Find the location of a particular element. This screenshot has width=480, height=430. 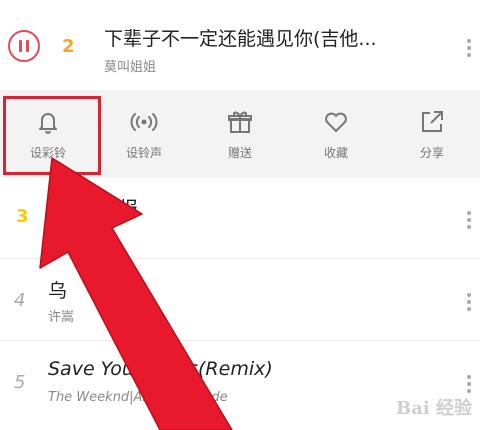

pause-icon is located at coordinates (20, 46).